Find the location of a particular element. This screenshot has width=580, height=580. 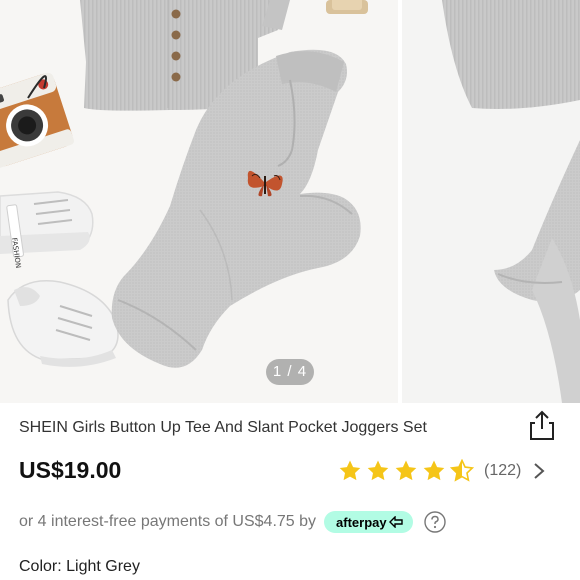

rating-summary: (122) is located at coordinates (441, 471).